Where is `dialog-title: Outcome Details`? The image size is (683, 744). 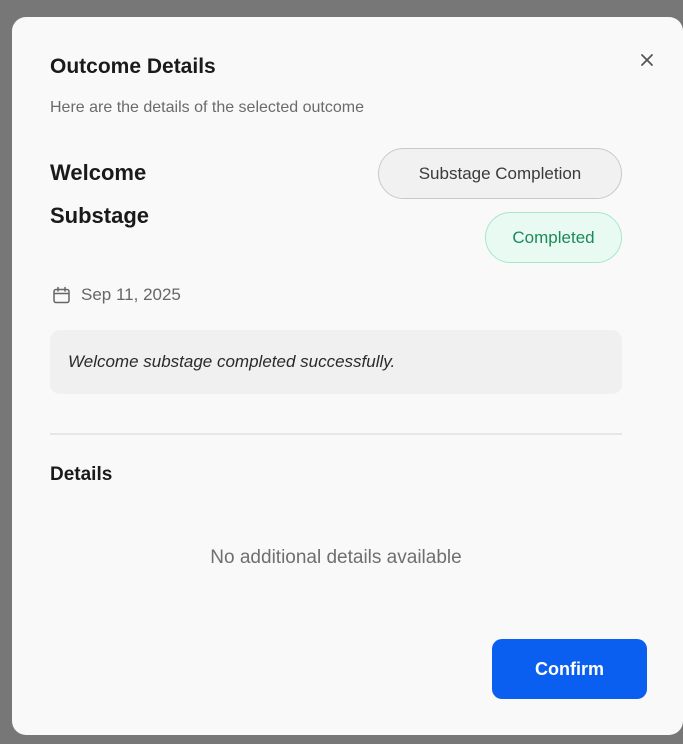
dialog-title: Outcome Details is located at coordinates (133, 66).